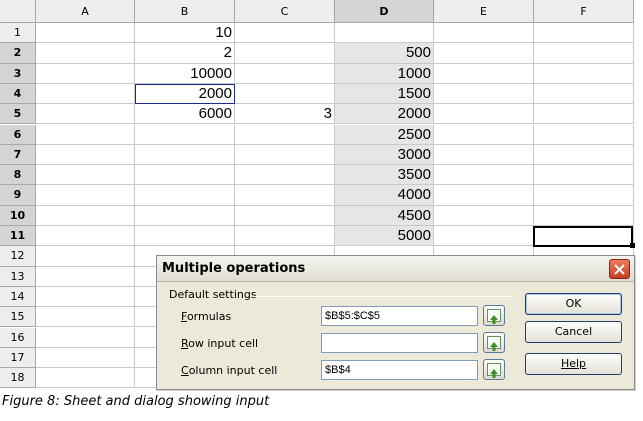 This screenshot has height=421, width=643. What do you see at coordinates (85, 11) in the screenshot?
I see `column-header-a: A` at bounding box center [85, 11].